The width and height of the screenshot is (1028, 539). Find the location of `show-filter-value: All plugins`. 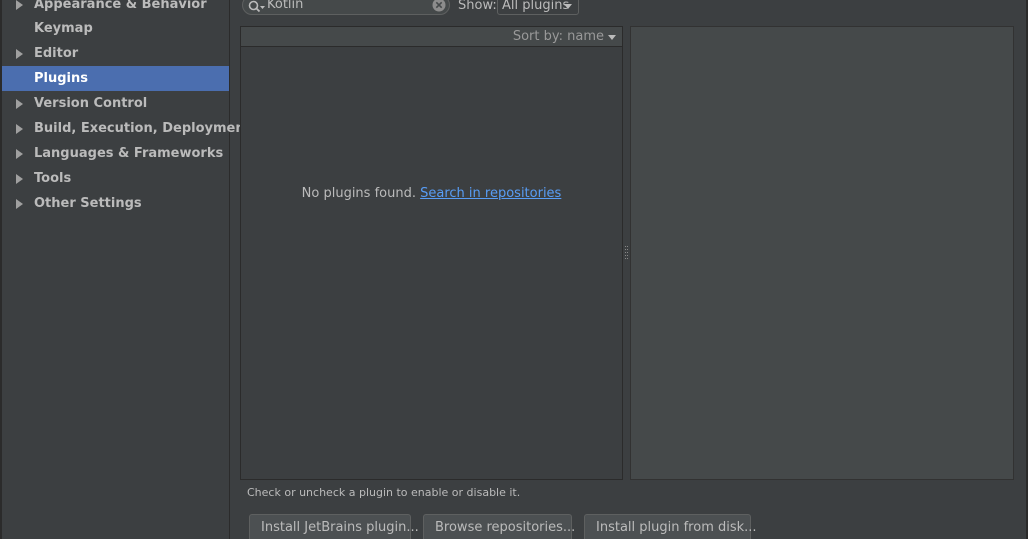

show-filter-value: All plugins is located at coordinates (536, 6).